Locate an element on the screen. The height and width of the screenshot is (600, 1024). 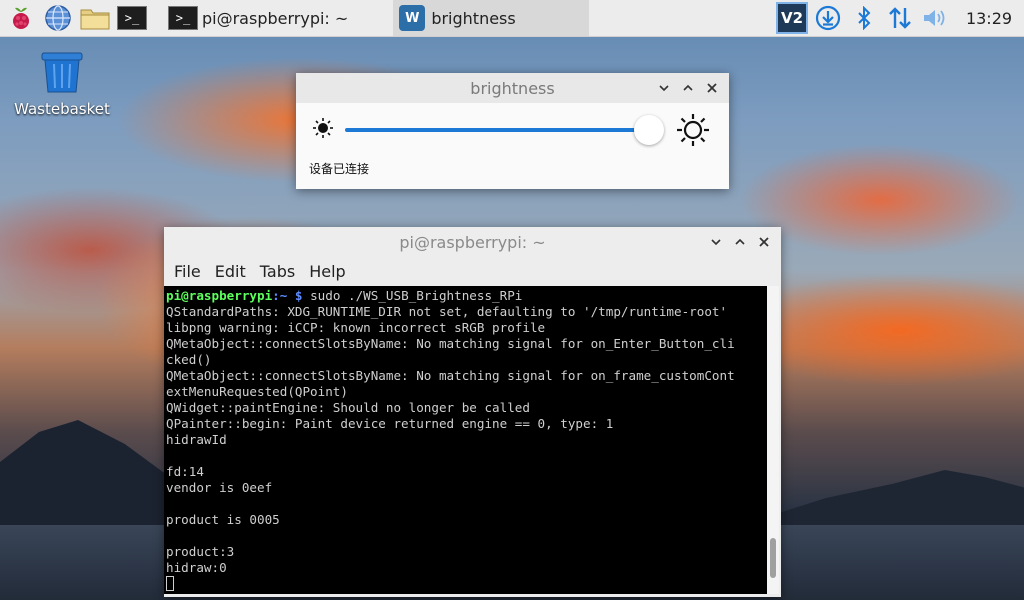
prompt-path: :~ $ is located at coordinates (287, 295).